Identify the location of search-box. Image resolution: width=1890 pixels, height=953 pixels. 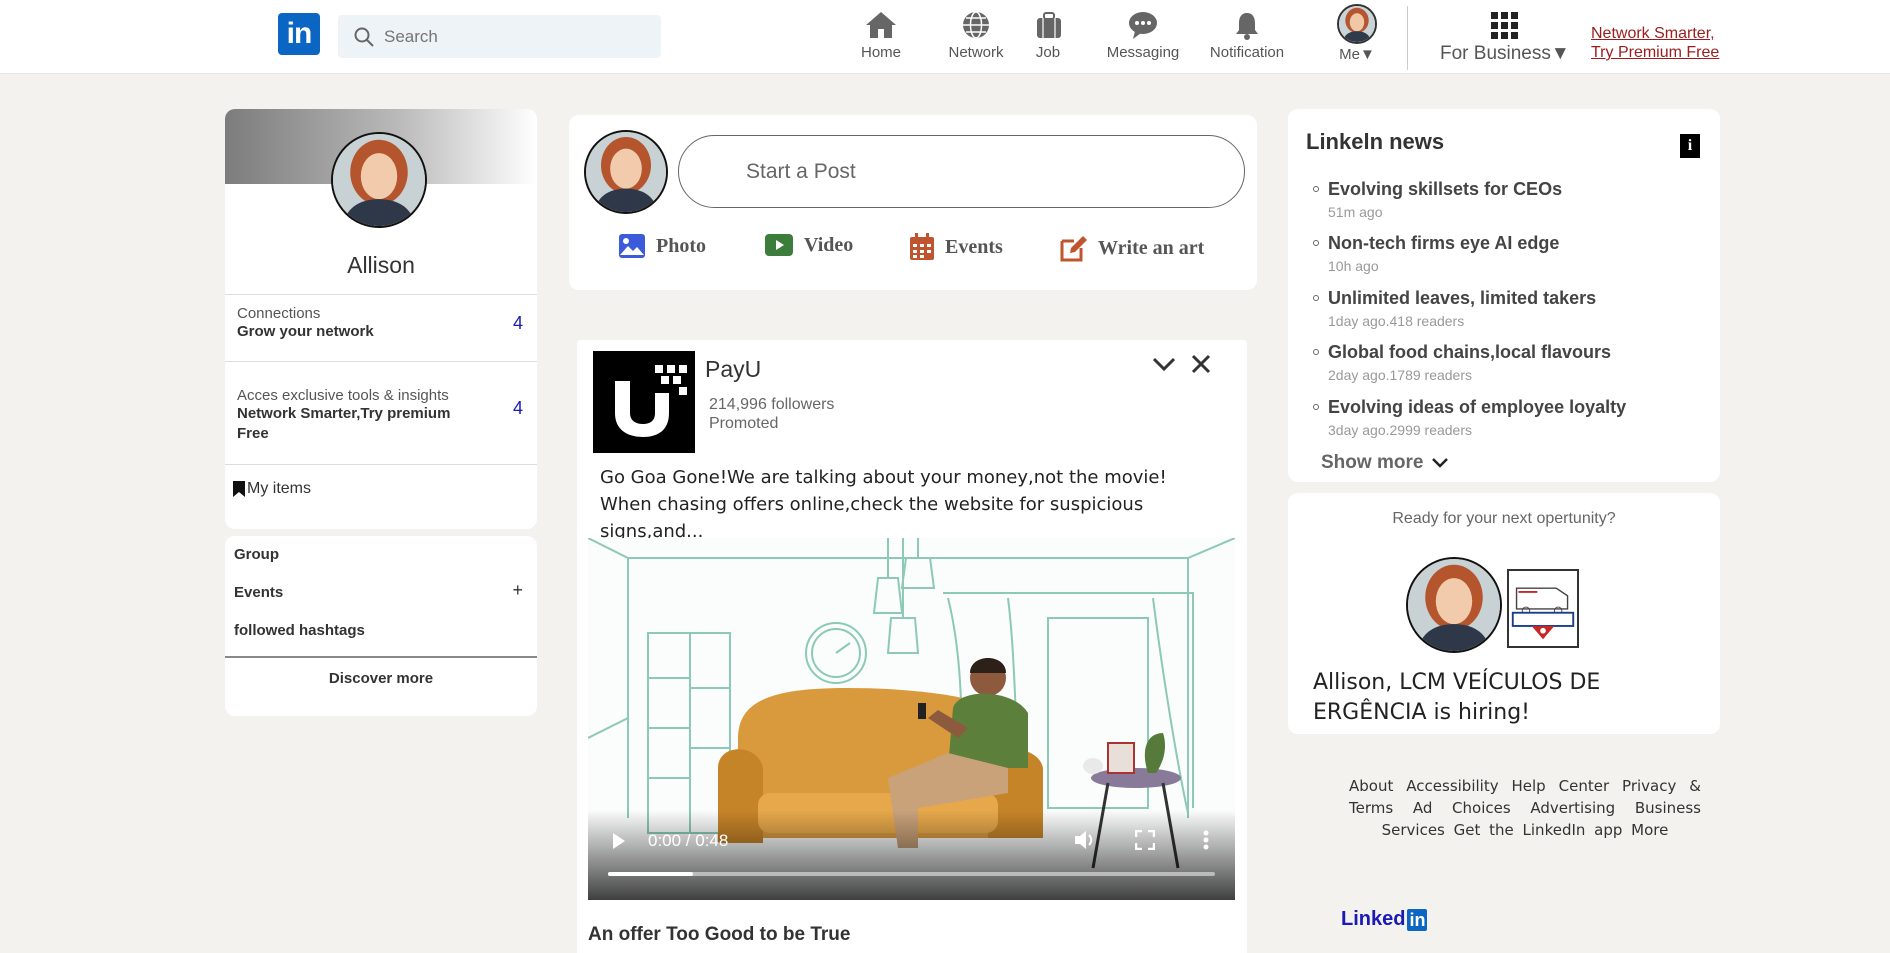
(499, 36).